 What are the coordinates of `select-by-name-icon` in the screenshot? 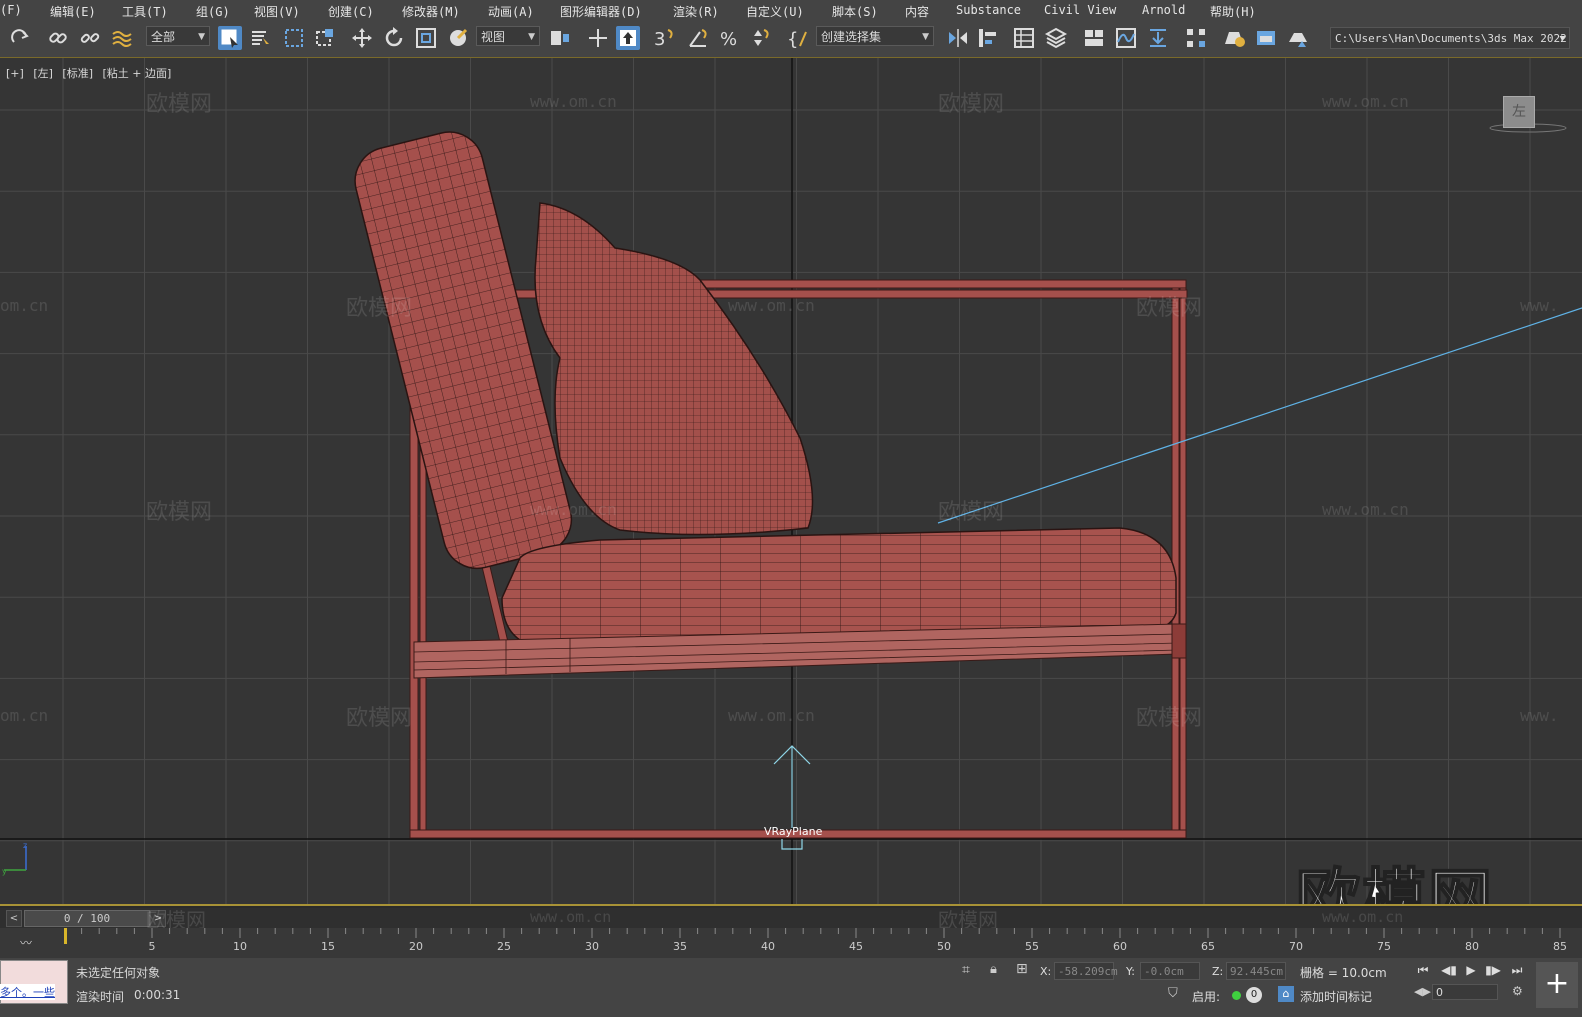 It's located at (260, 38).